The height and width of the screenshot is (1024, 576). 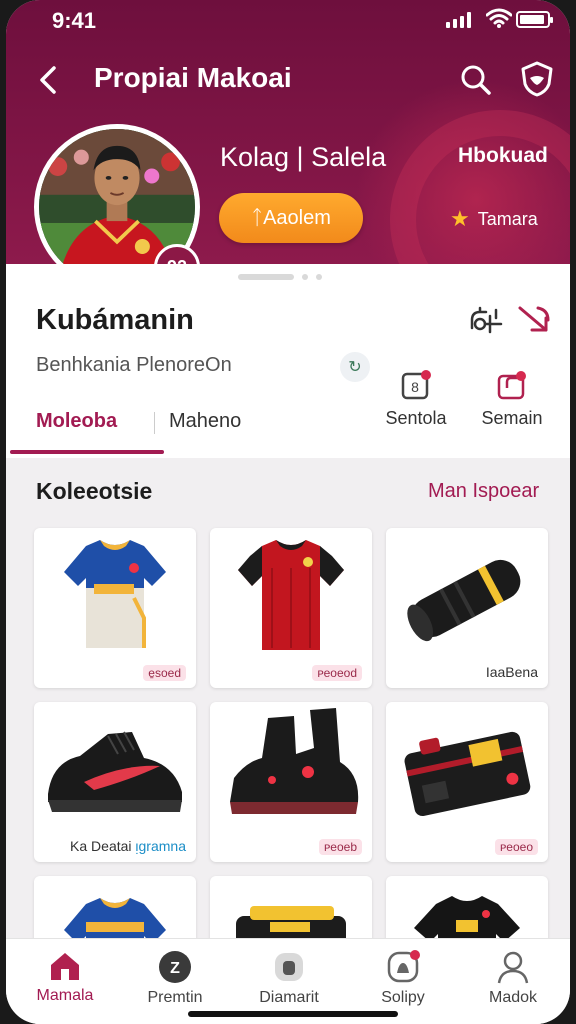 I want to click on battery-icon, so click(x=534, y=19).